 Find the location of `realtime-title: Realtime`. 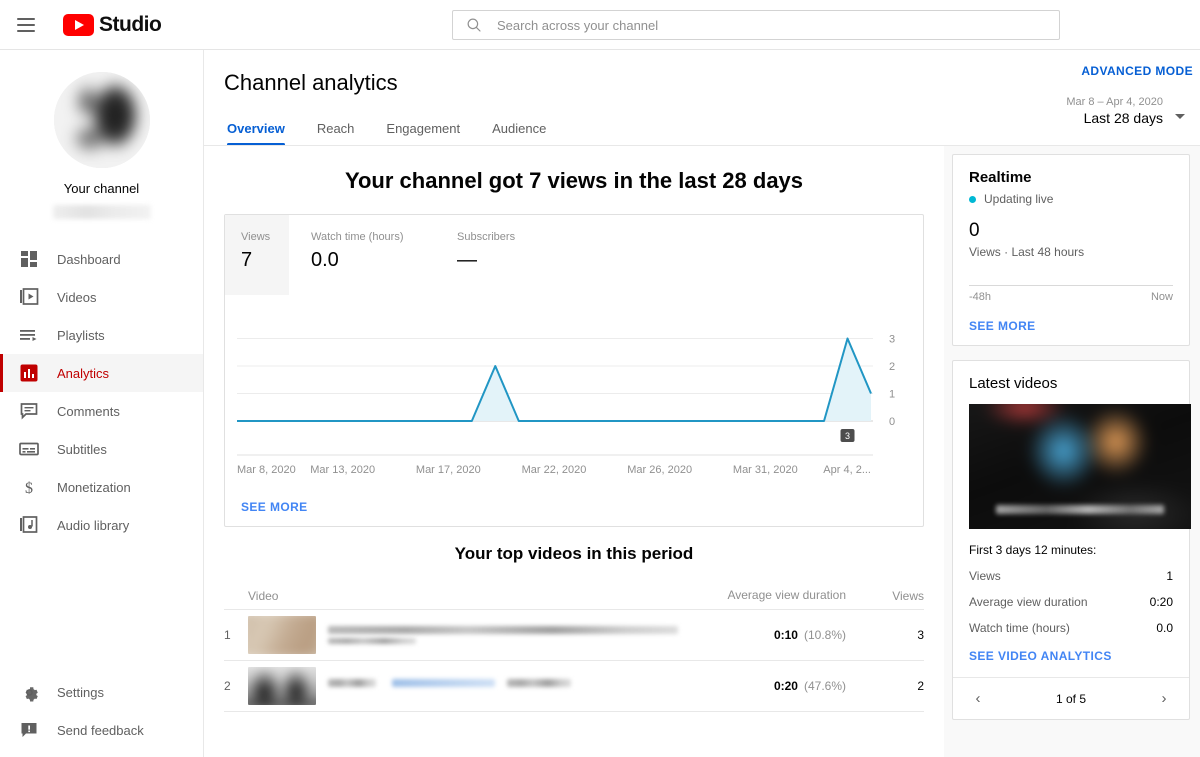

realtime-title: Realtime is located at coordinates (1000, 177).